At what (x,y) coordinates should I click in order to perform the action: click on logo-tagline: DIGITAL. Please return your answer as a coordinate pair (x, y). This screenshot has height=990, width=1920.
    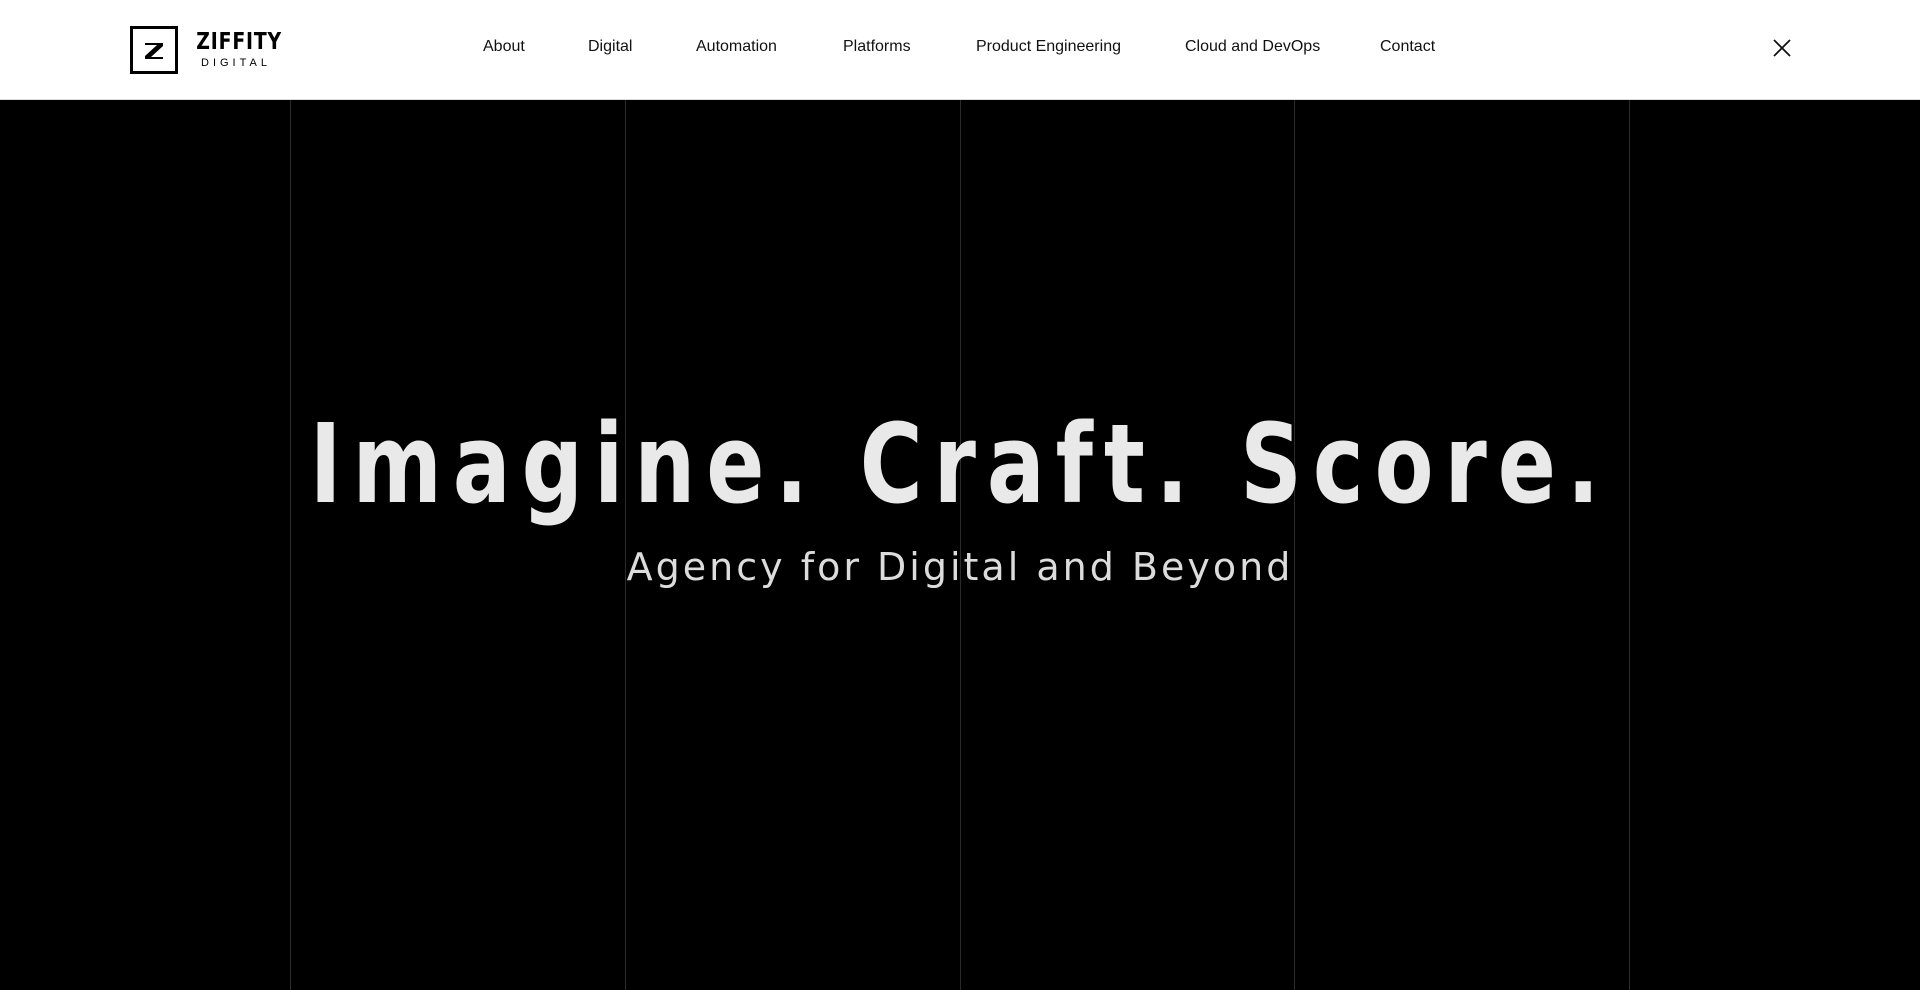
    Looking at the image, I should click on (236, 63).